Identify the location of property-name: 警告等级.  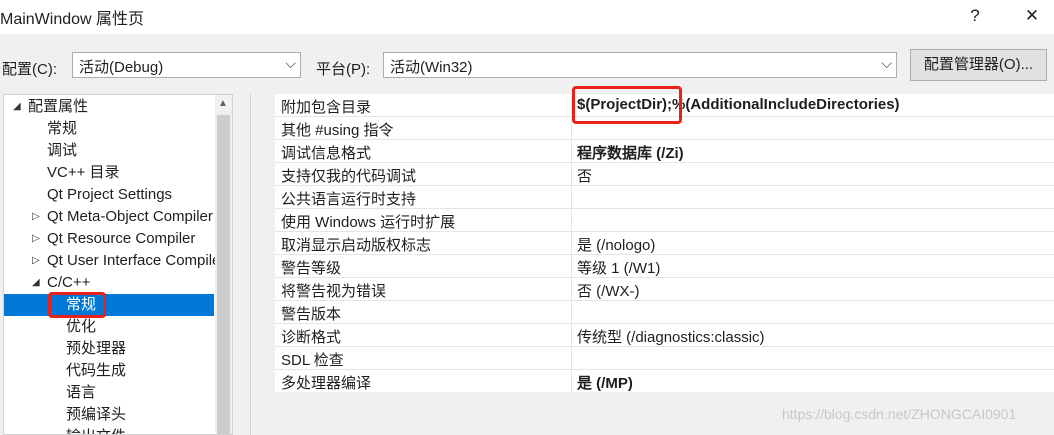
(311, 268).